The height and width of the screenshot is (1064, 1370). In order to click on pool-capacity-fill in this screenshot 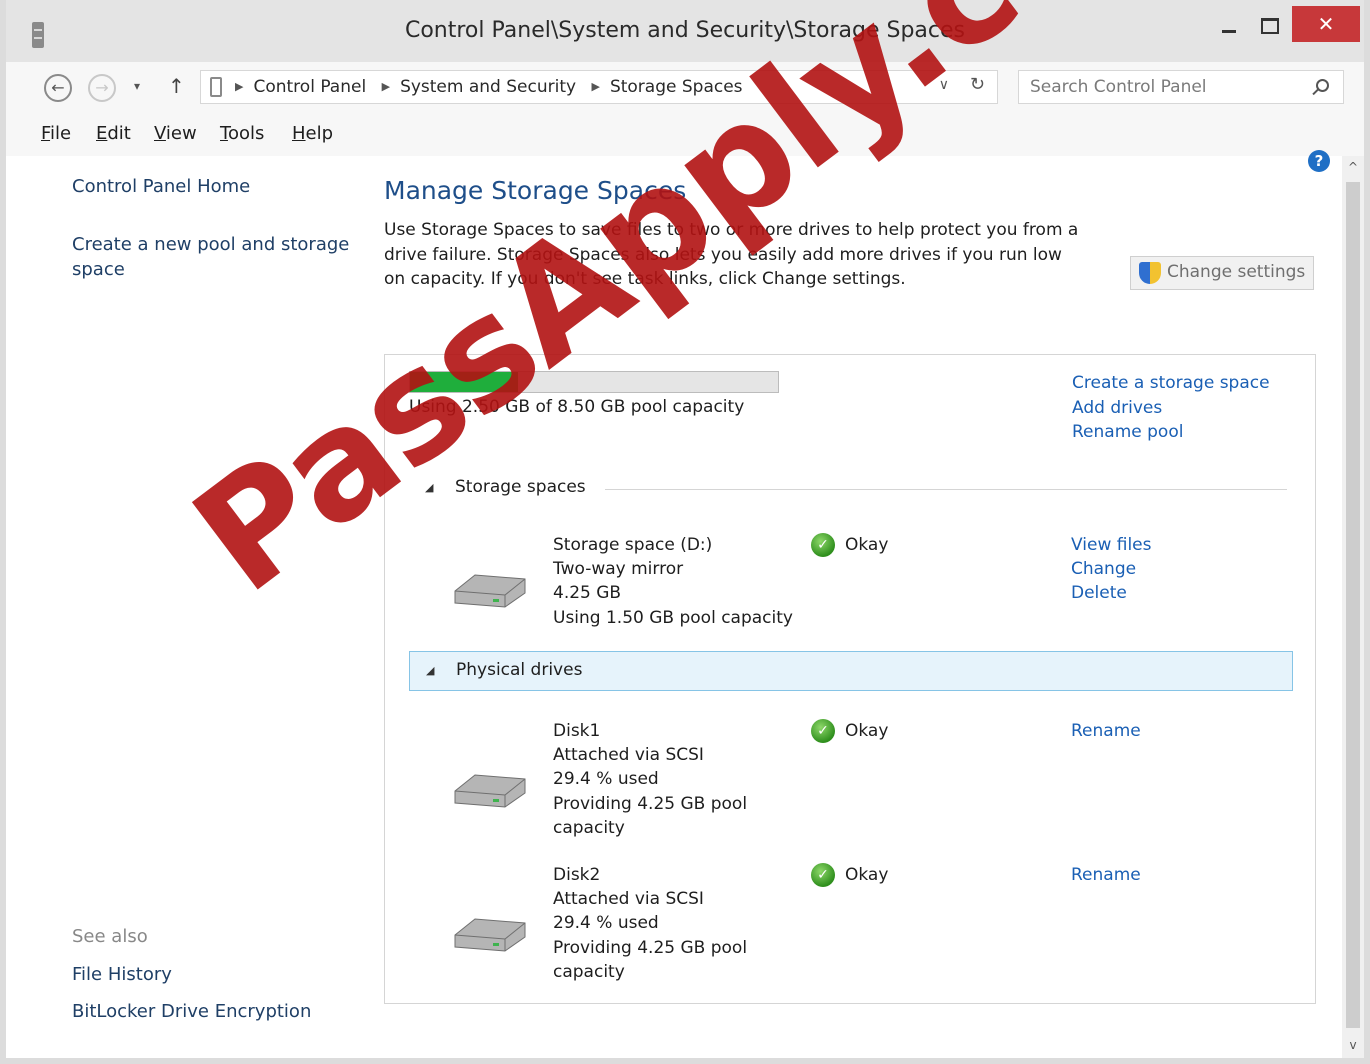, I will do `click(464, 382)`.